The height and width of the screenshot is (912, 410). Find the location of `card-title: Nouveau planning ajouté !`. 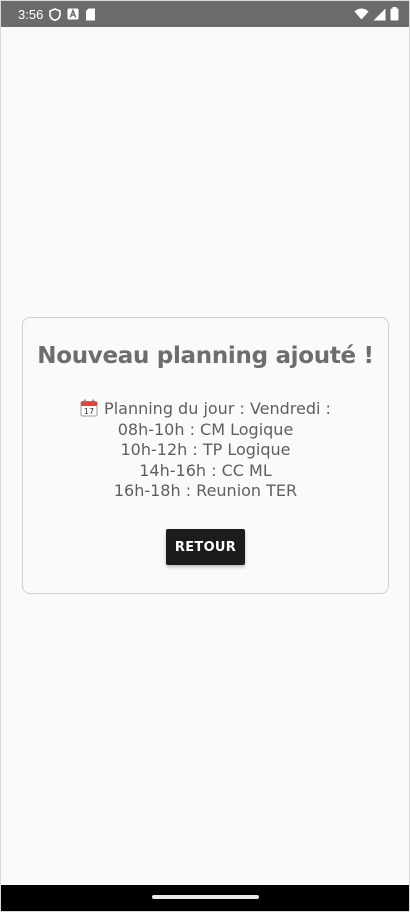

card-title: Nouveau planning ajouté ! is located at coordinates (205, 356).